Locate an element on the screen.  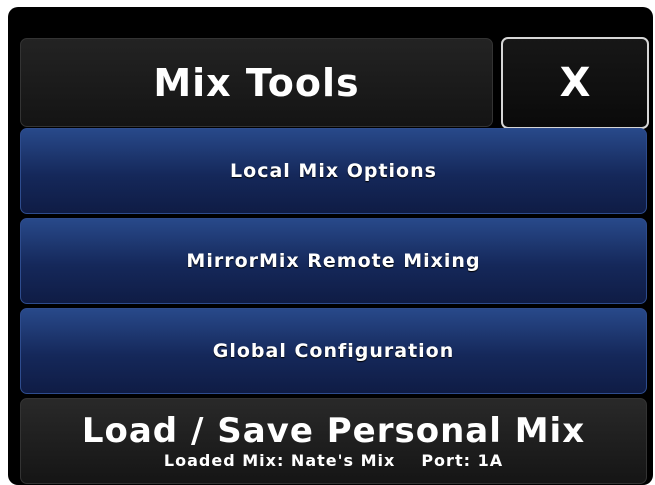
page-title-text: Mix Tools is located at coordinates (256, 82).